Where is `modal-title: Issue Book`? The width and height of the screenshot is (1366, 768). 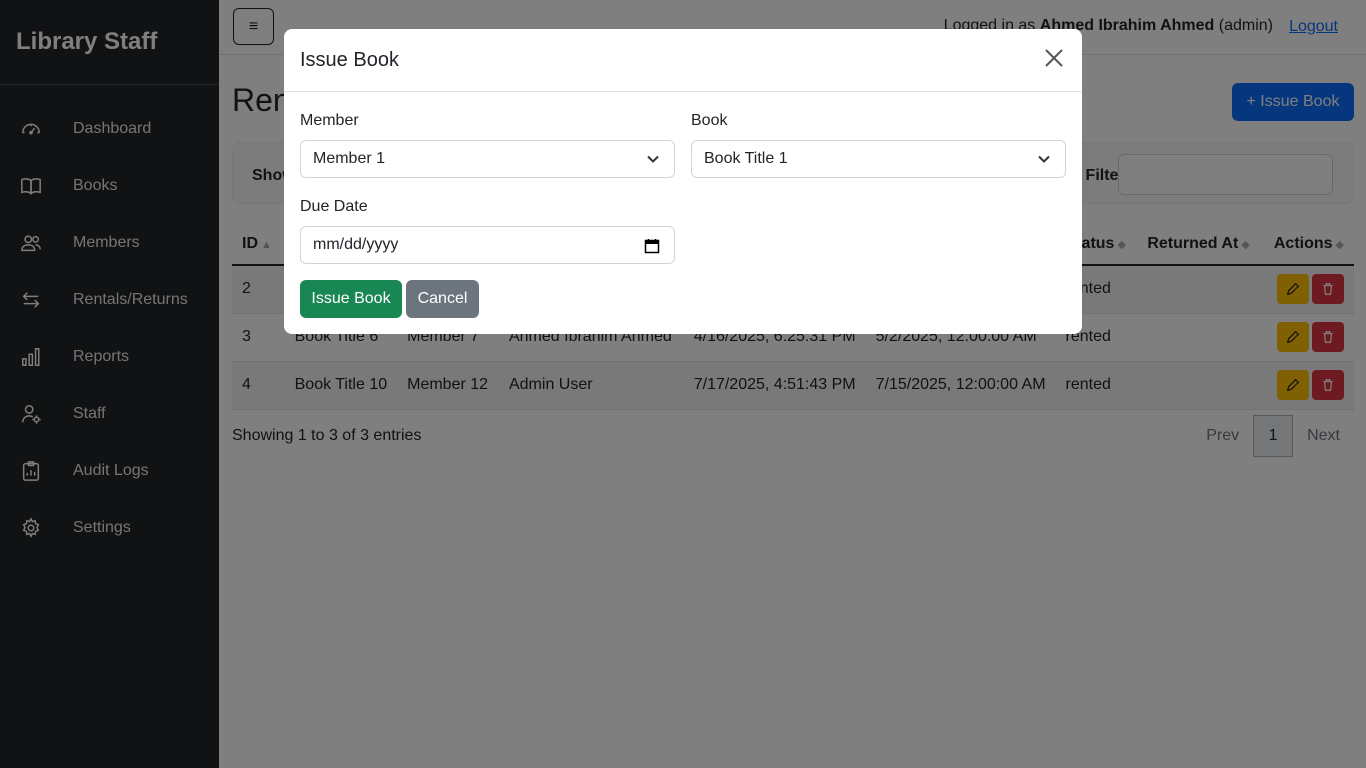
modal-title: Issue Book is located at coordinates (349, 60).